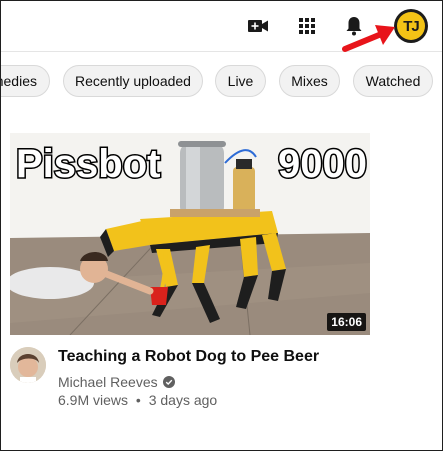 The width and height of the screenshot is (443, 451). What do you see at coordinates (88, 164) in the screenshot?
I see `thumbnail-title-left: Pissbot` at bounding box center [88, 164].